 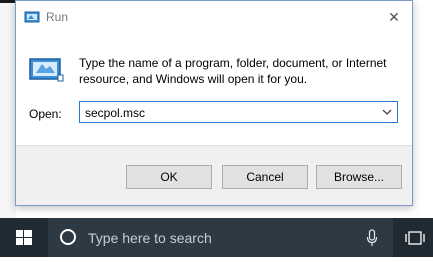 I want to click on close-button: ✕, so click(x=394, y=17).